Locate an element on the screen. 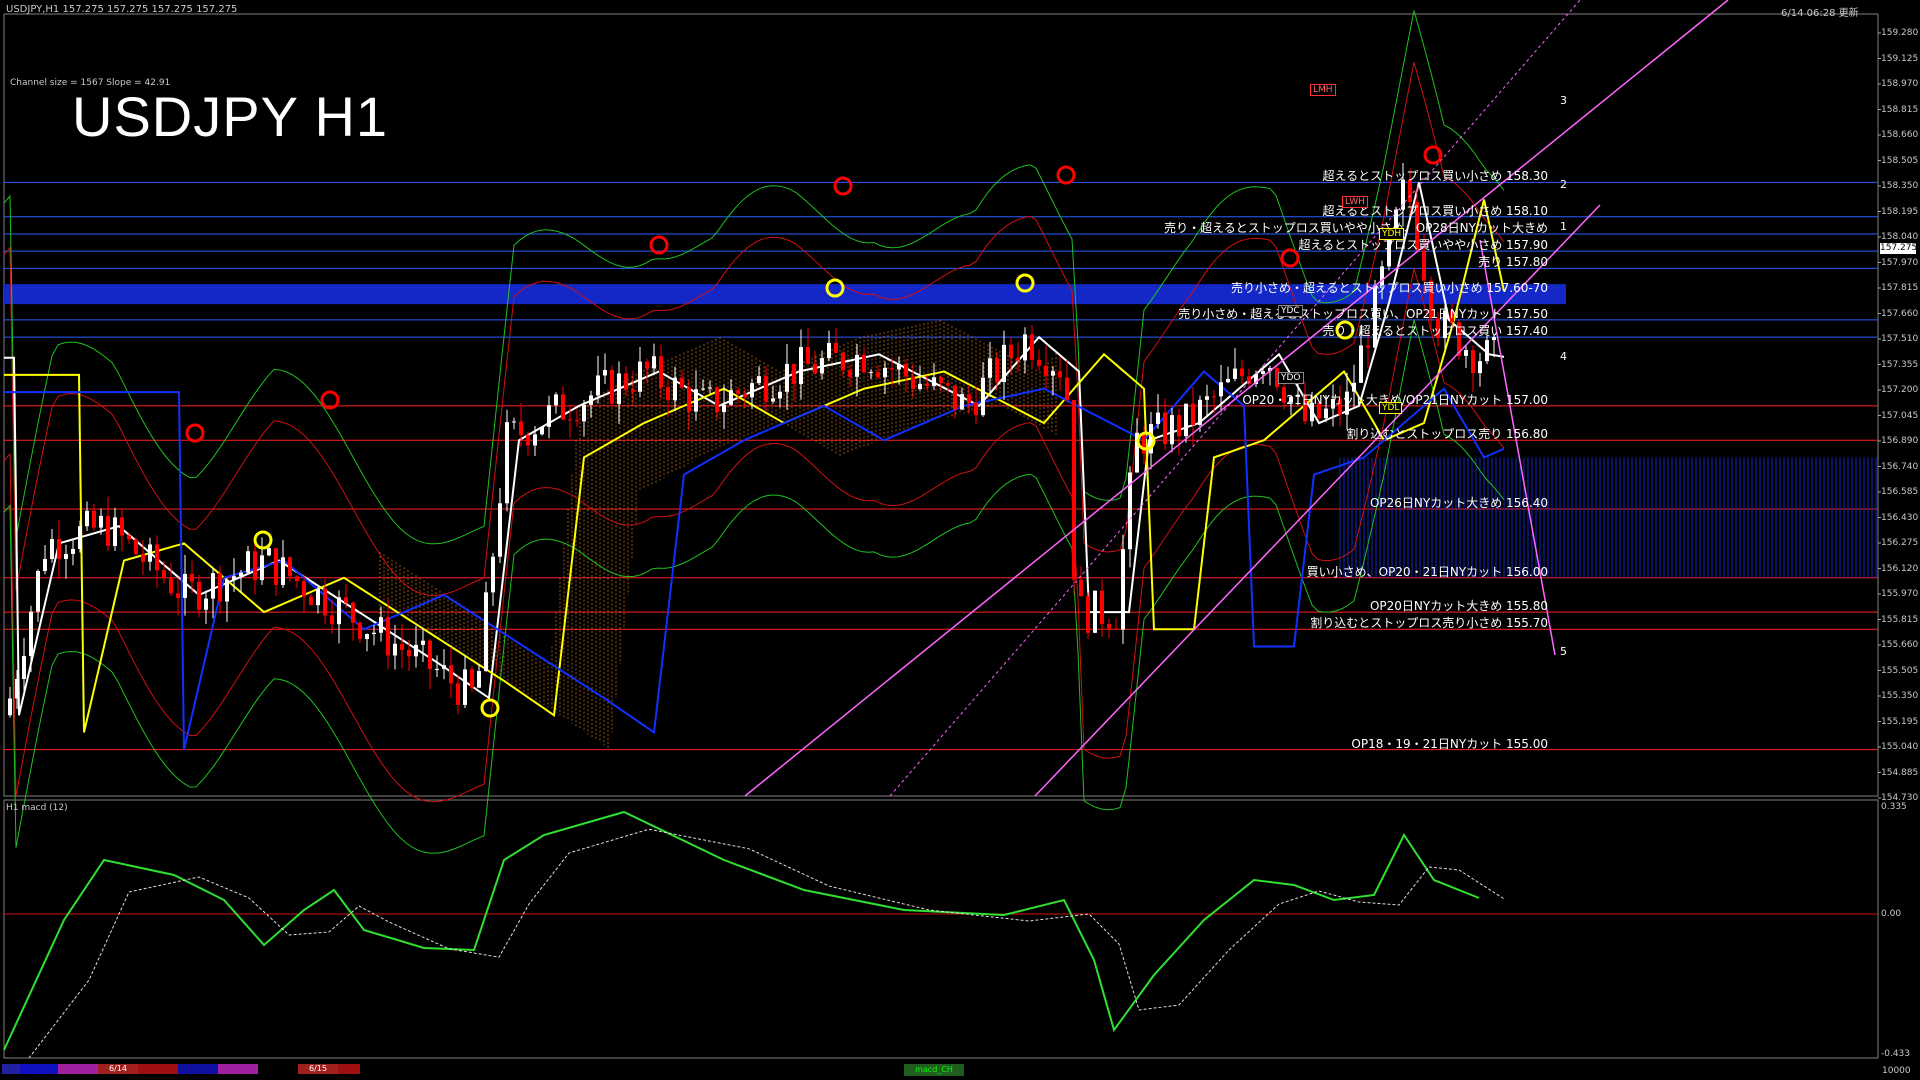 The width and height of the screenshot is (1920, 1080). price-tick: 158.195 is located at coordinates (1900, 211).